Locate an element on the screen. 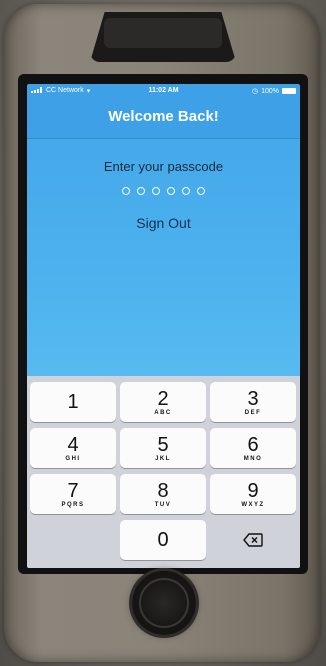  key-digit: 4 is located at coordinates (73, 444).